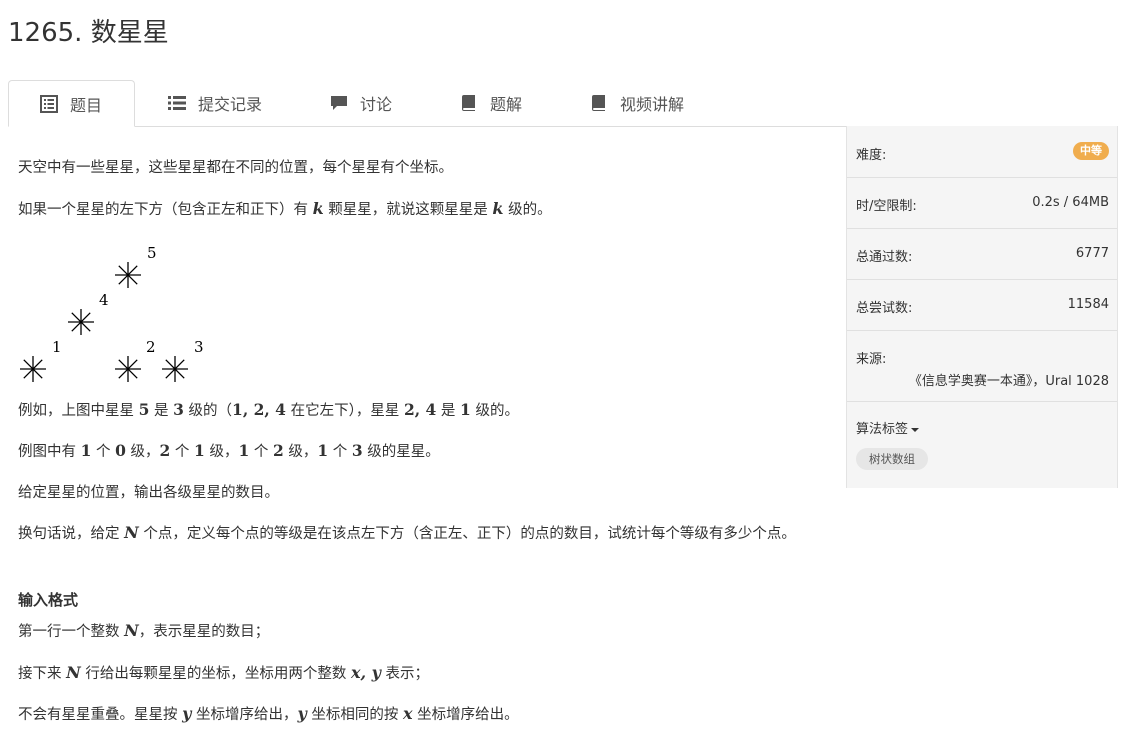  What do you see at coordinates (339, 103) in the screenshot?
I see `comment-icon` at bounding box center [339, 103].